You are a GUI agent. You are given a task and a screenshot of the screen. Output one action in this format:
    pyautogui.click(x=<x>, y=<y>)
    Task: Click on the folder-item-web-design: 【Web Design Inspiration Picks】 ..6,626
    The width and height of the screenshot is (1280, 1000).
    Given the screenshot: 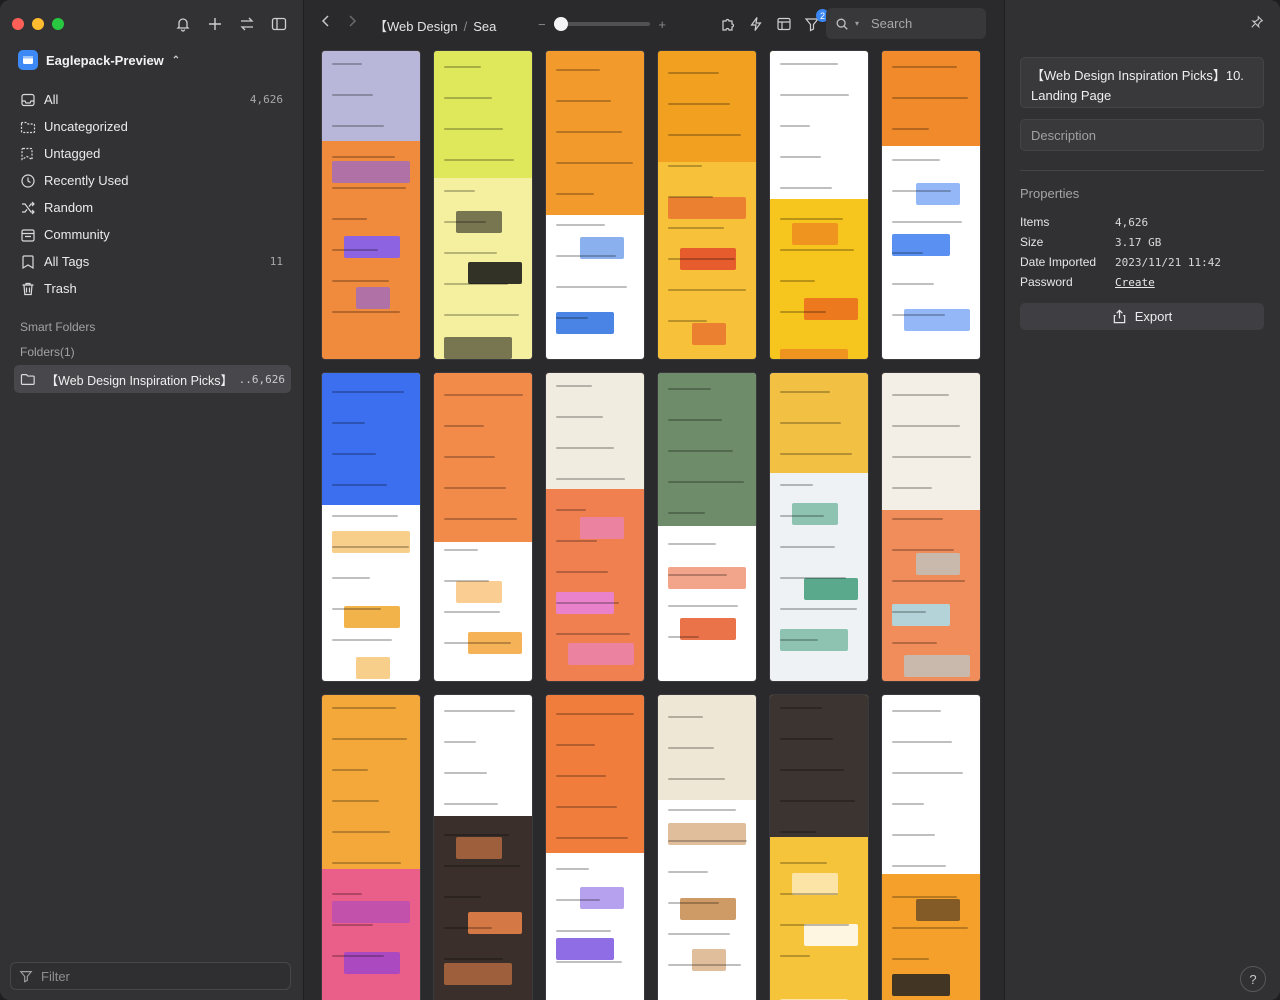 What is the action you would take?
    pyautogui.click(x=152, y=379)
    